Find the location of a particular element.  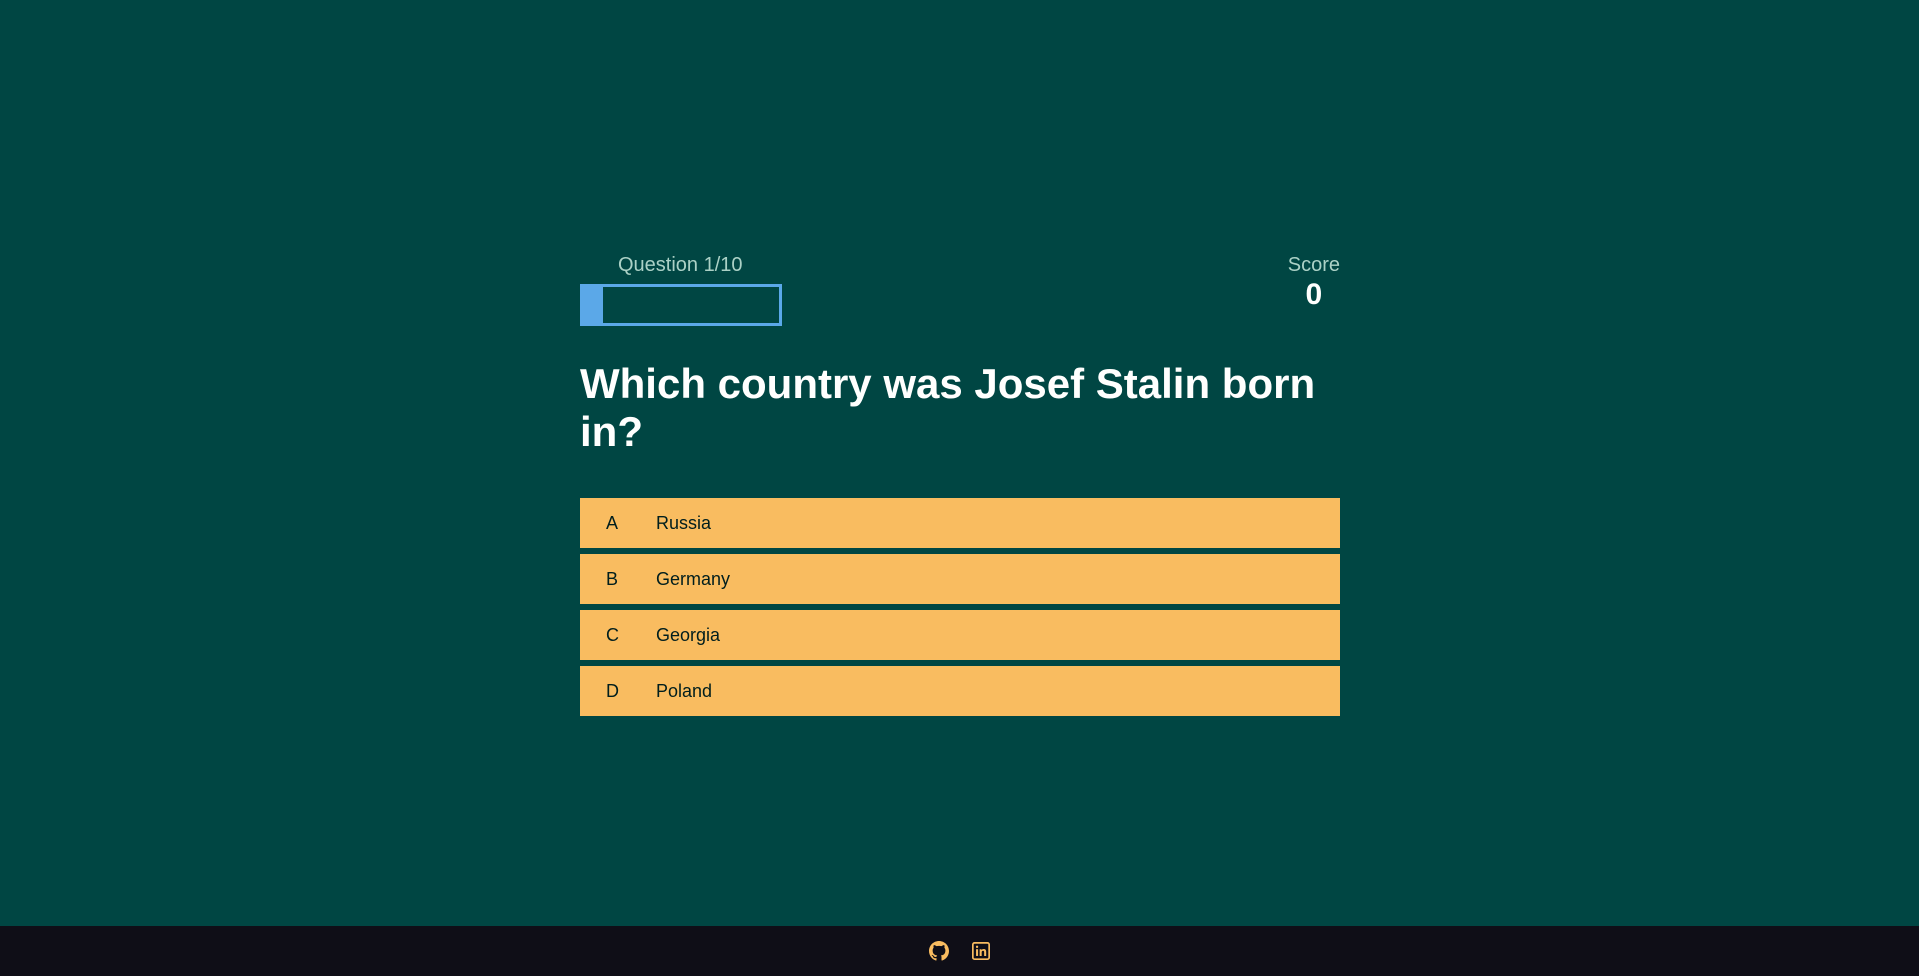

linkedin-icon is located at coordinates (980, 951).